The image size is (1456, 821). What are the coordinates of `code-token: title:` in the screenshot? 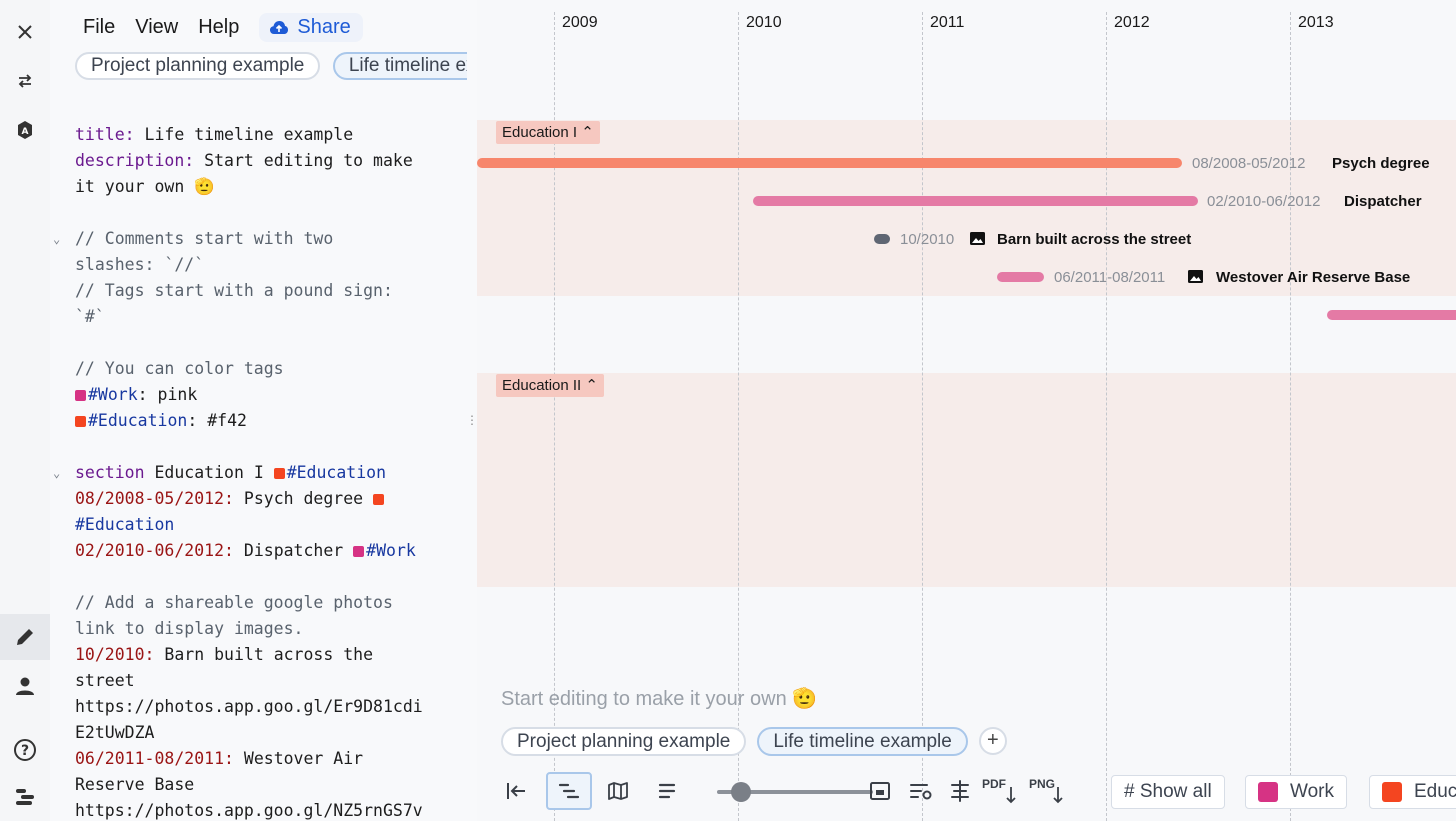 It's located at (105, 134).